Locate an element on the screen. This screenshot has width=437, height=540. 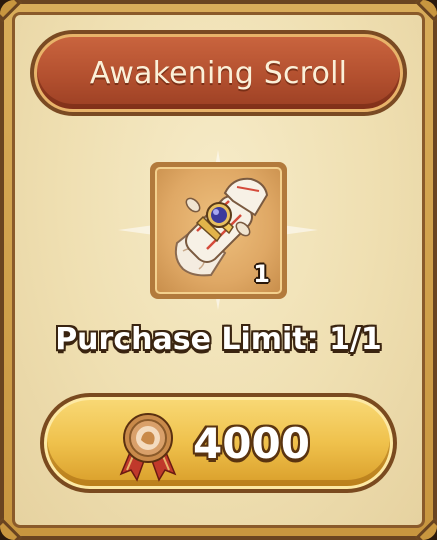
price: 4000 is located at coordinates (251, 443).